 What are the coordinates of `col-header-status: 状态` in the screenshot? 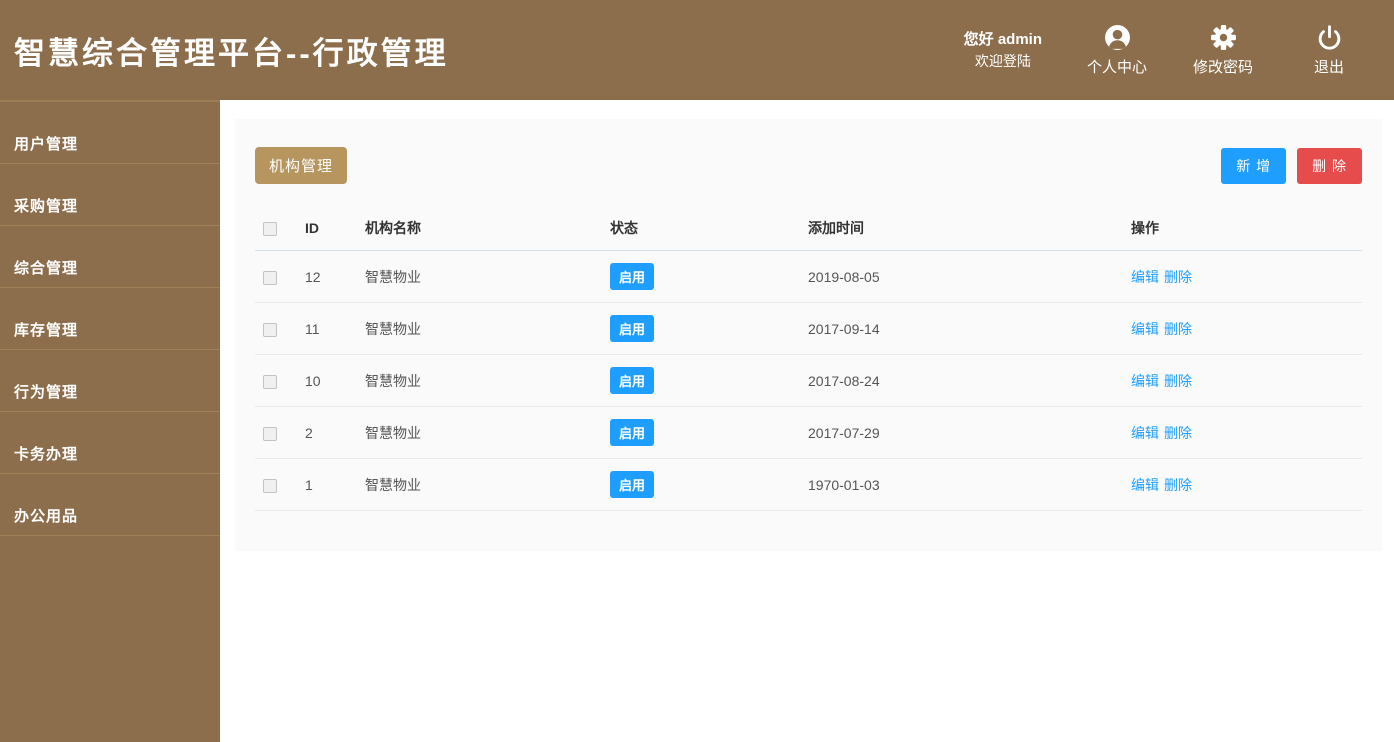 It's located at (701, 228).